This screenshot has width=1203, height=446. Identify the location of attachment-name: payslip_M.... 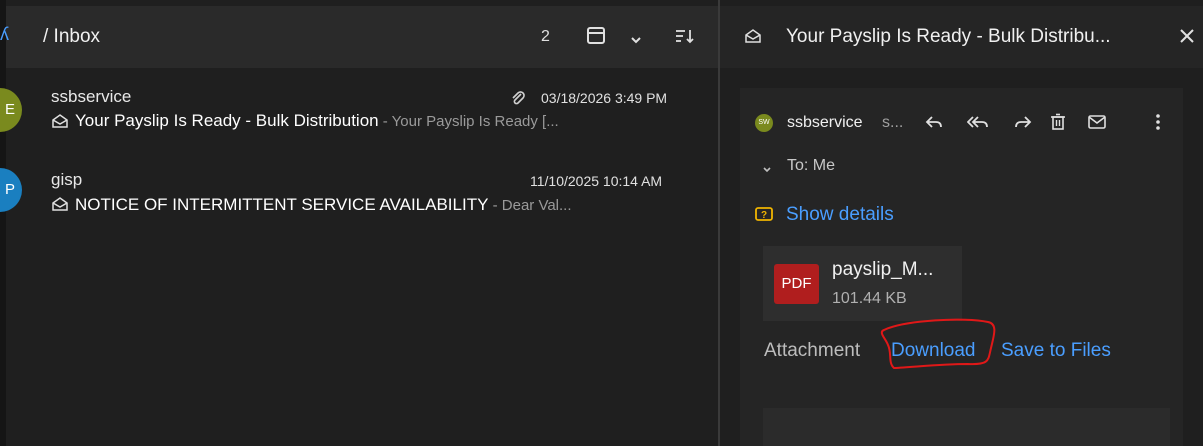
(883, 269).